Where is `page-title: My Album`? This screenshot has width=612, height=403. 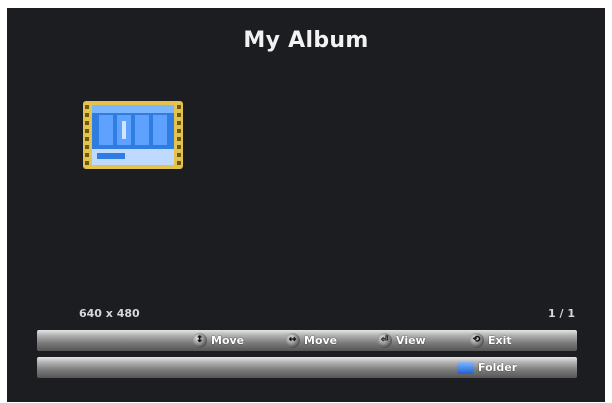
page-title: My Album is located at coordinates (306, 40).